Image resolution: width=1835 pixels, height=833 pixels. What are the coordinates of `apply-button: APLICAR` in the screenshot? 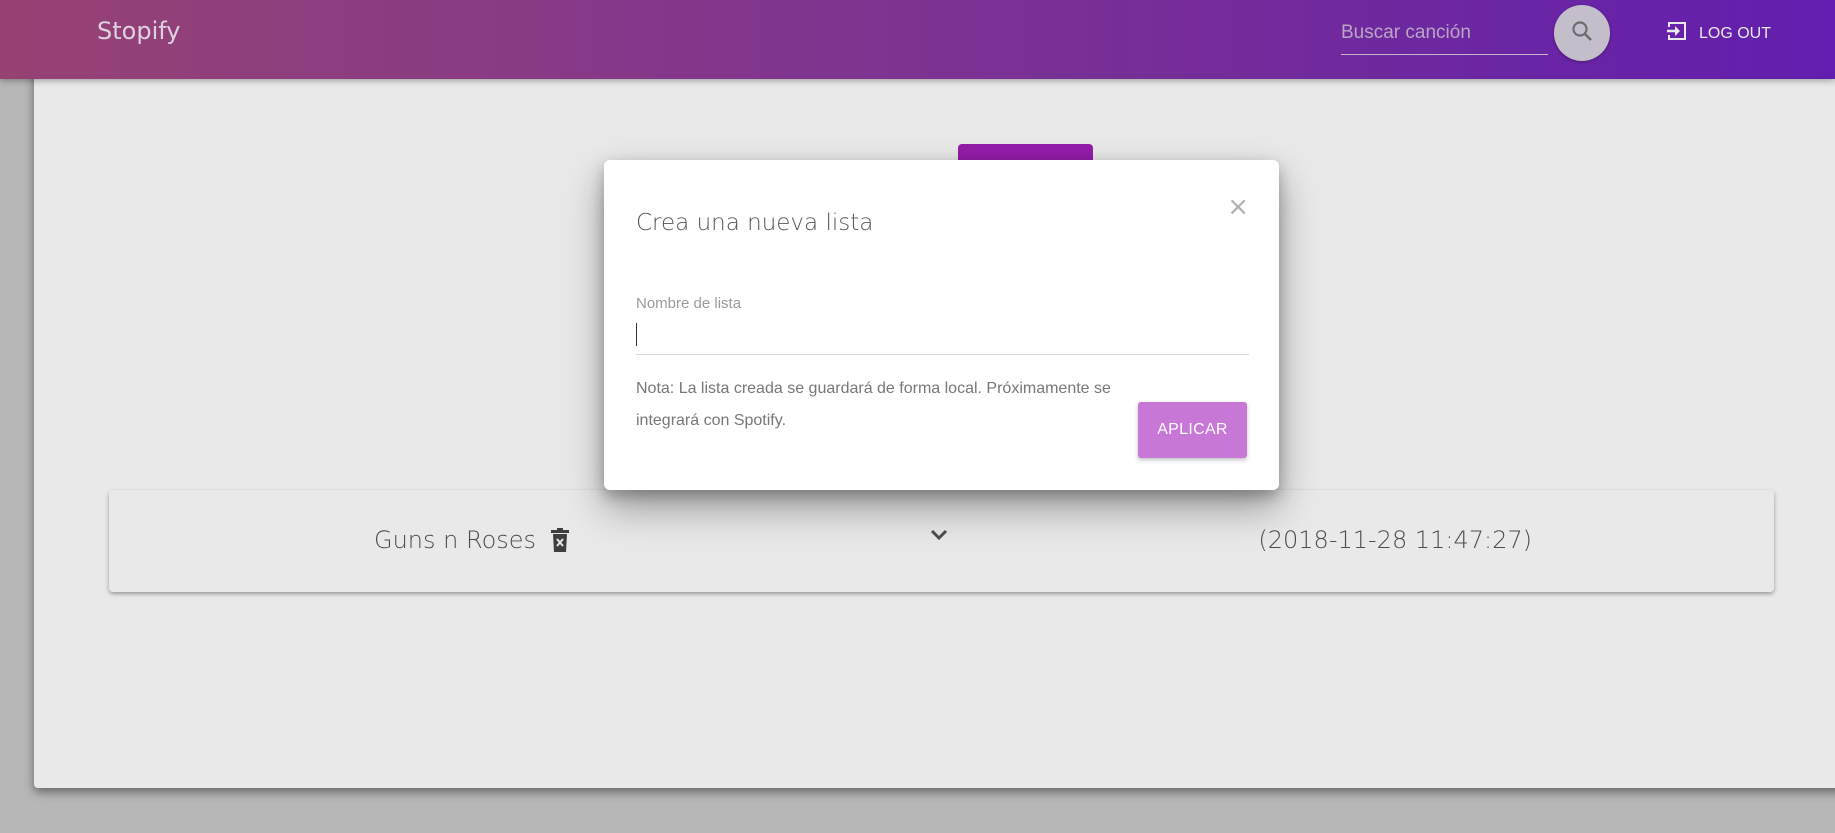 It's located at (1192, 430).